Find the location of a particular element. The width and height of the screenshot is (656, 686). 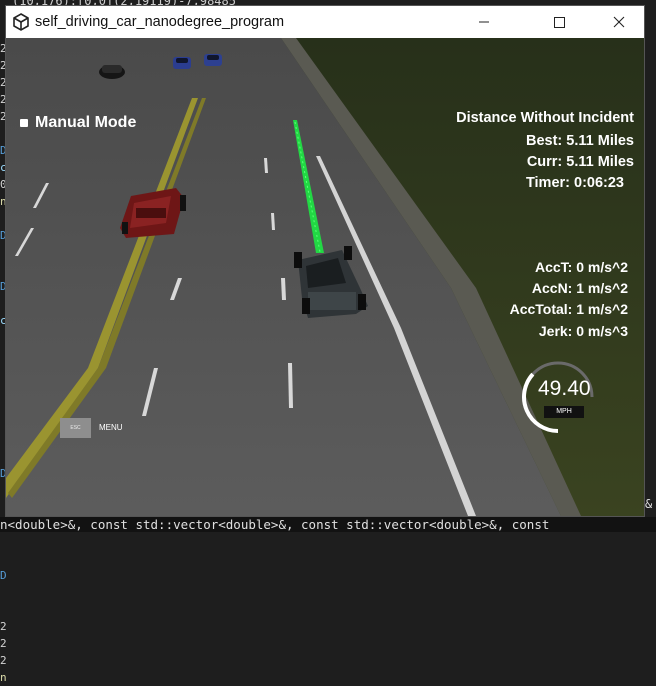

timer: Timer: 0:06:23 is located at coordinates (574, 183).